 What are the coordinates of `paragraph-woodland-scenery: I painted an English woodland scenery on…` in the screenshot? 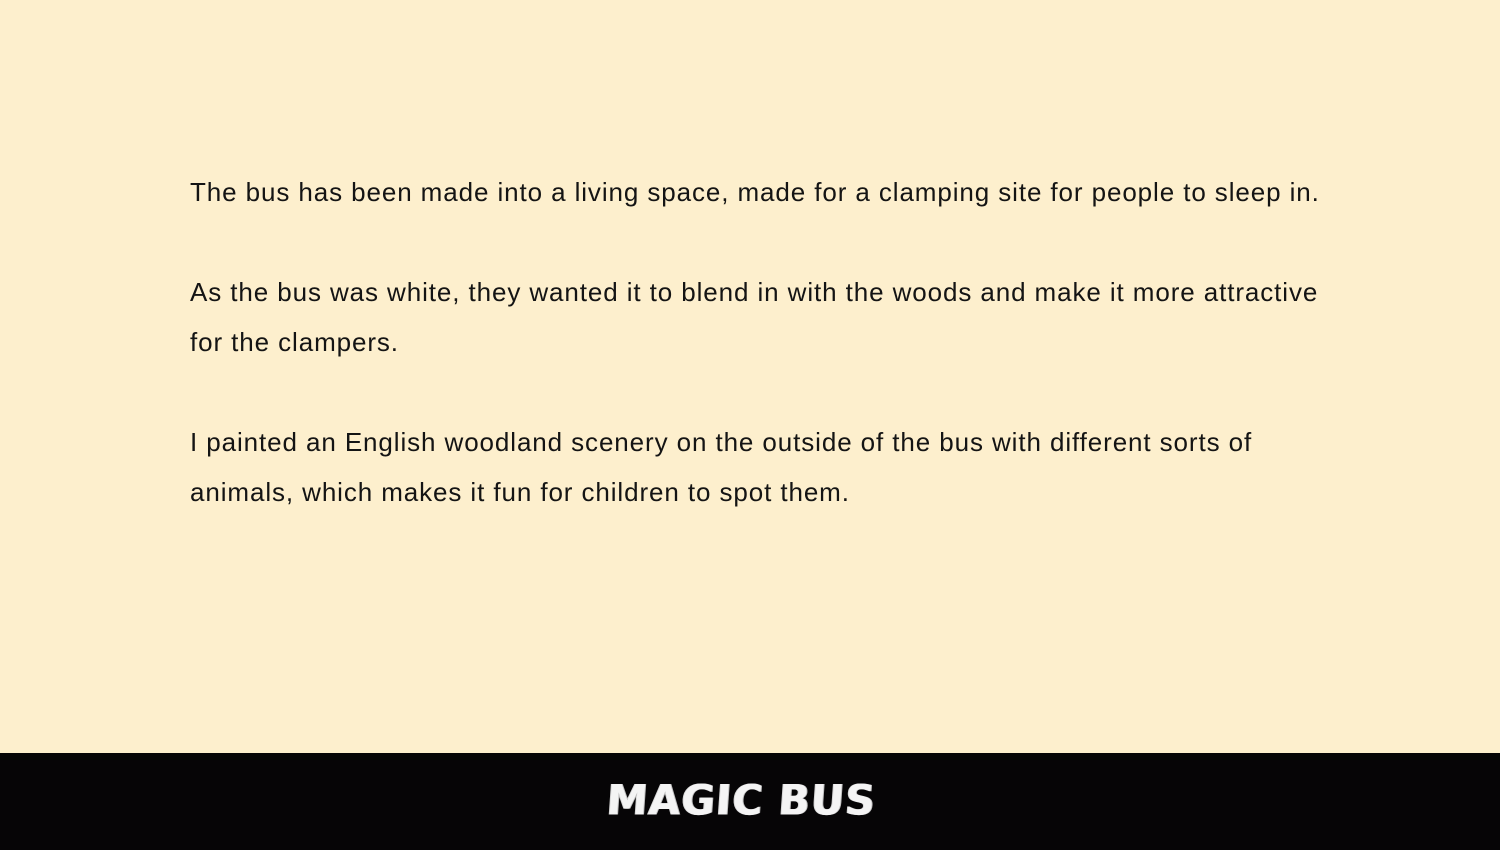 It's located at (721, 467).